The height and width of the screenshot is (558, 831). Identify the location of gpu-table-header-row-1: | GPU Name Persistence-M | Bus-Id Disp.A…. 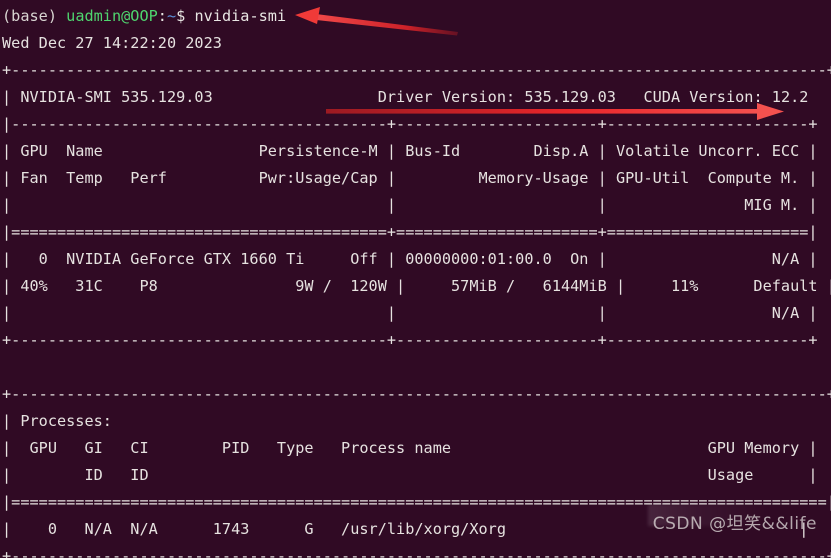
(410, 151).